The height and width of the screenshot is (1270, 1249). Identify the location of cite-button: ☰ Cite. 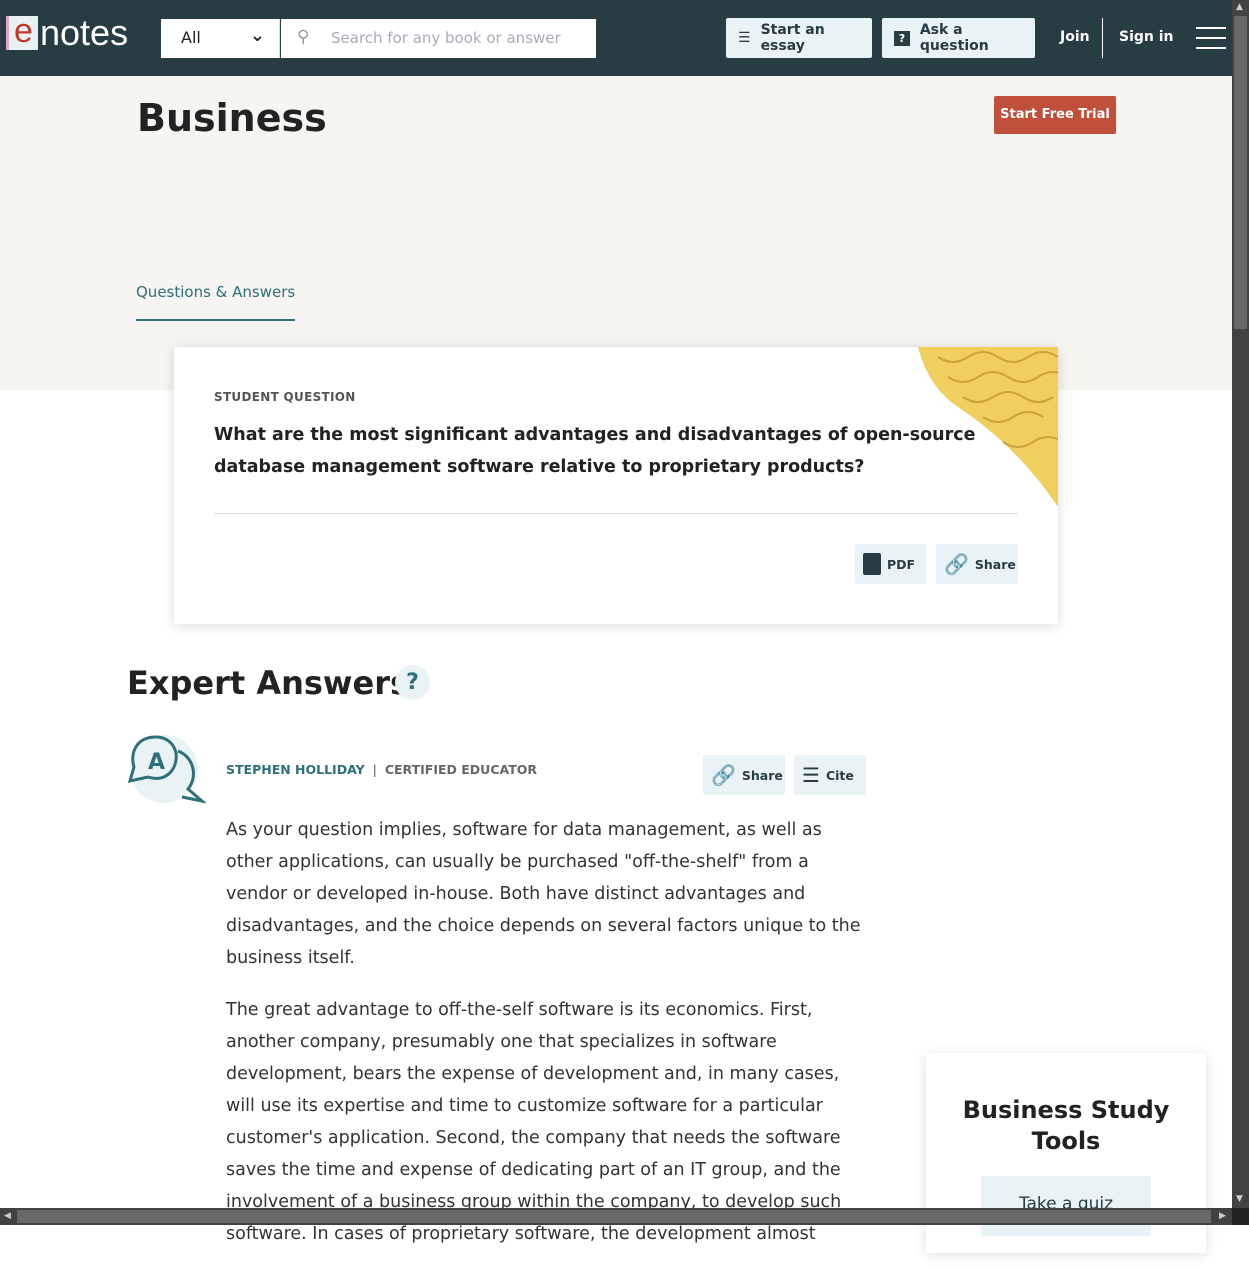
(830, 775).